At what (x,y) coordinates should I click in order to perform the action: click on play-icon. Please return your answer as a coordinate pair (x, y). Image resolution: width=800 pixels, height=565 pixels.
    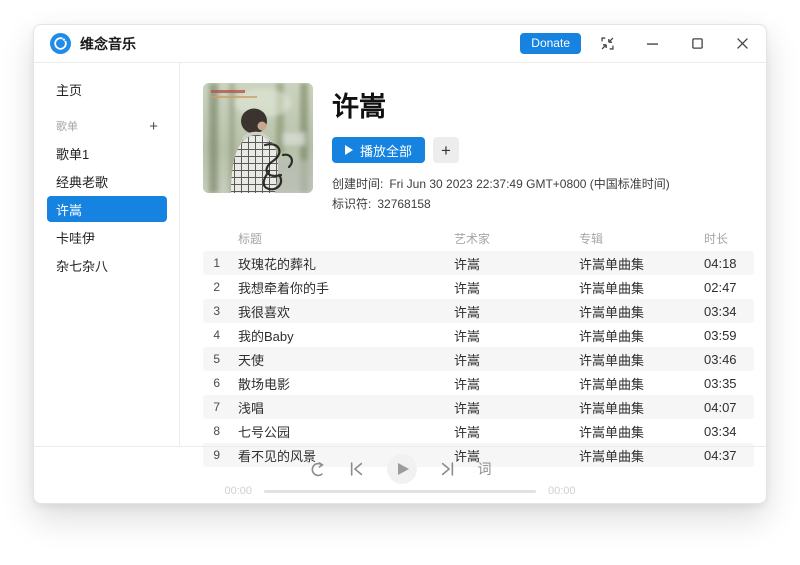
    Looking at the image, I should click on (349, 150).